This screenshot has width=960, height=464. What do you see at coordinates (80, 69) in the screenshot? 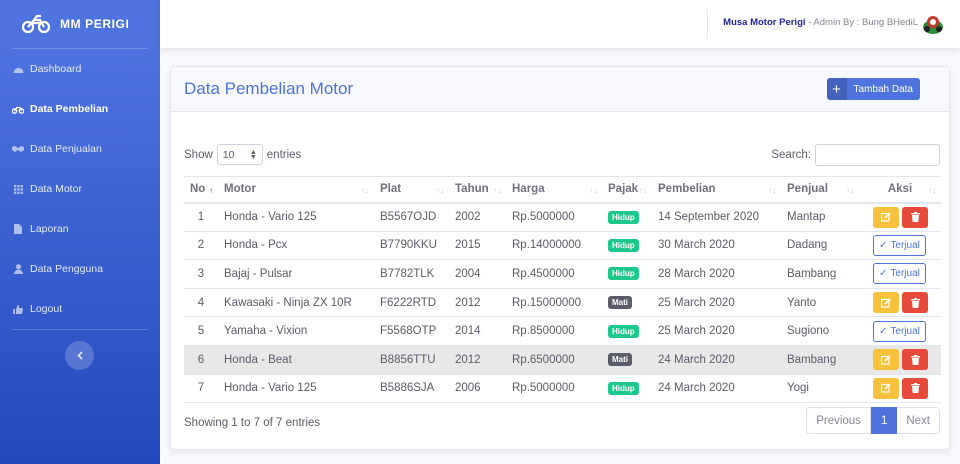
I see `sidebar-item-dashboard: Dashboard` at bounding box center [80, 69].